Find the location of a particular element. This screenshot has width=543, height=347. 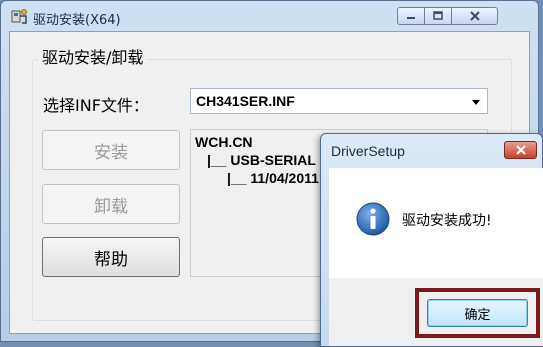

info-line: |__ USB-SERIAL is located at coordinates (261, 160).